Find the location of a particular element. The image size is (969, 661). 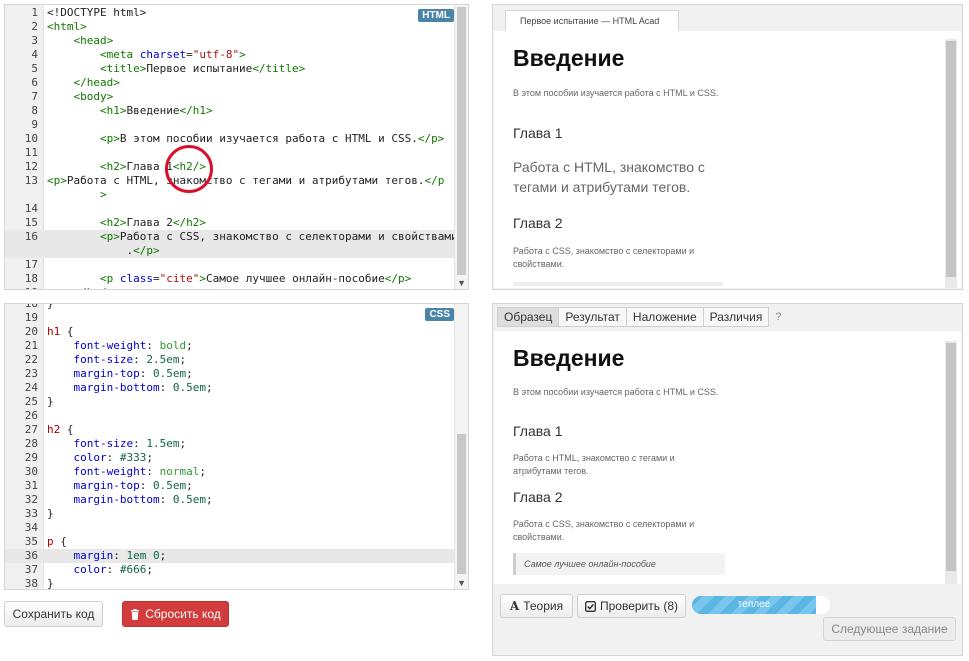

code-line: 7 <body> is located at coordinates (229, 97).